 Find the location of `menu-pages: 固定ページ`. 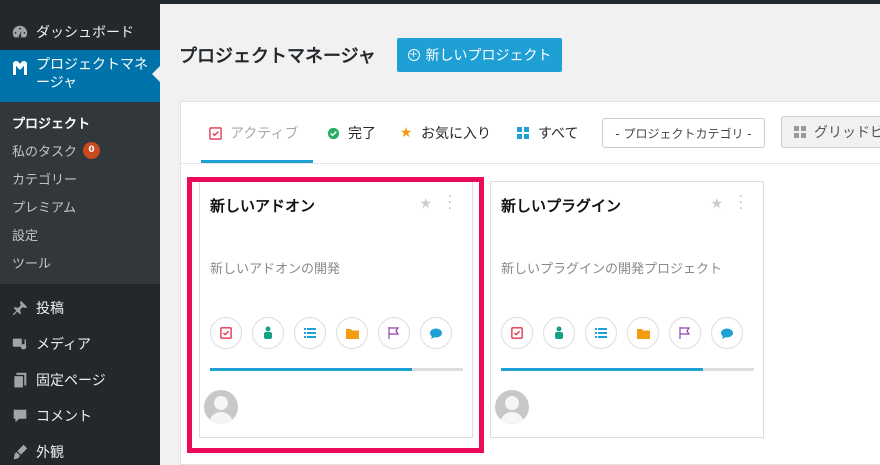

menu-pages: 固定ページ is located at coordinates (80, 380).